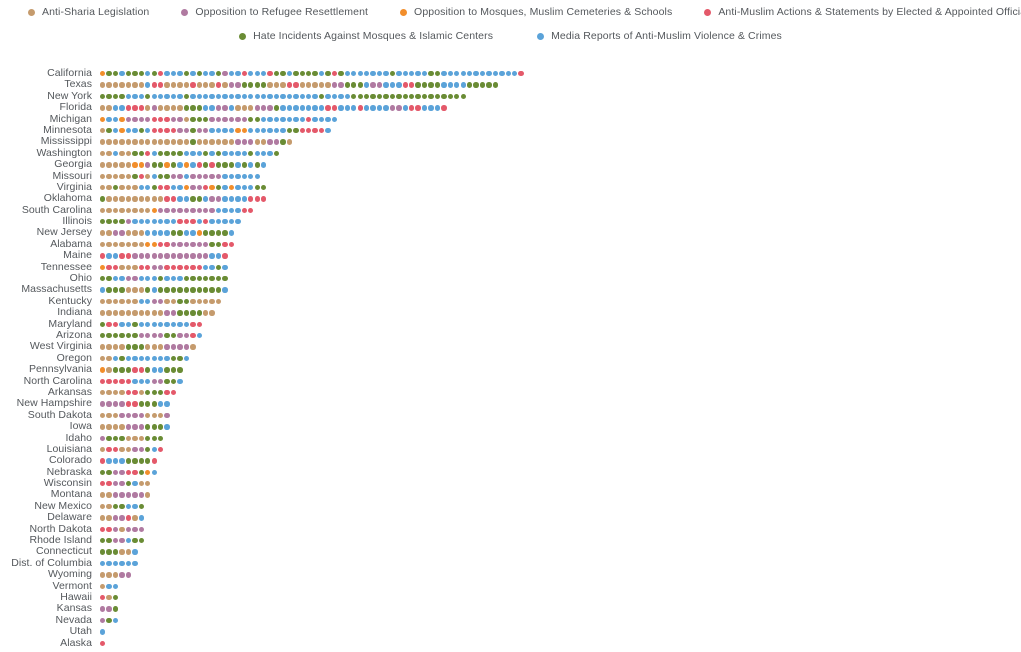 The width and height of the screenshot is (1021, 652). Describe the element at coordinates (274, 12) in the screenshot. I see `legend-item-refugee: Opposition to Refugee Resettlement` at that location.